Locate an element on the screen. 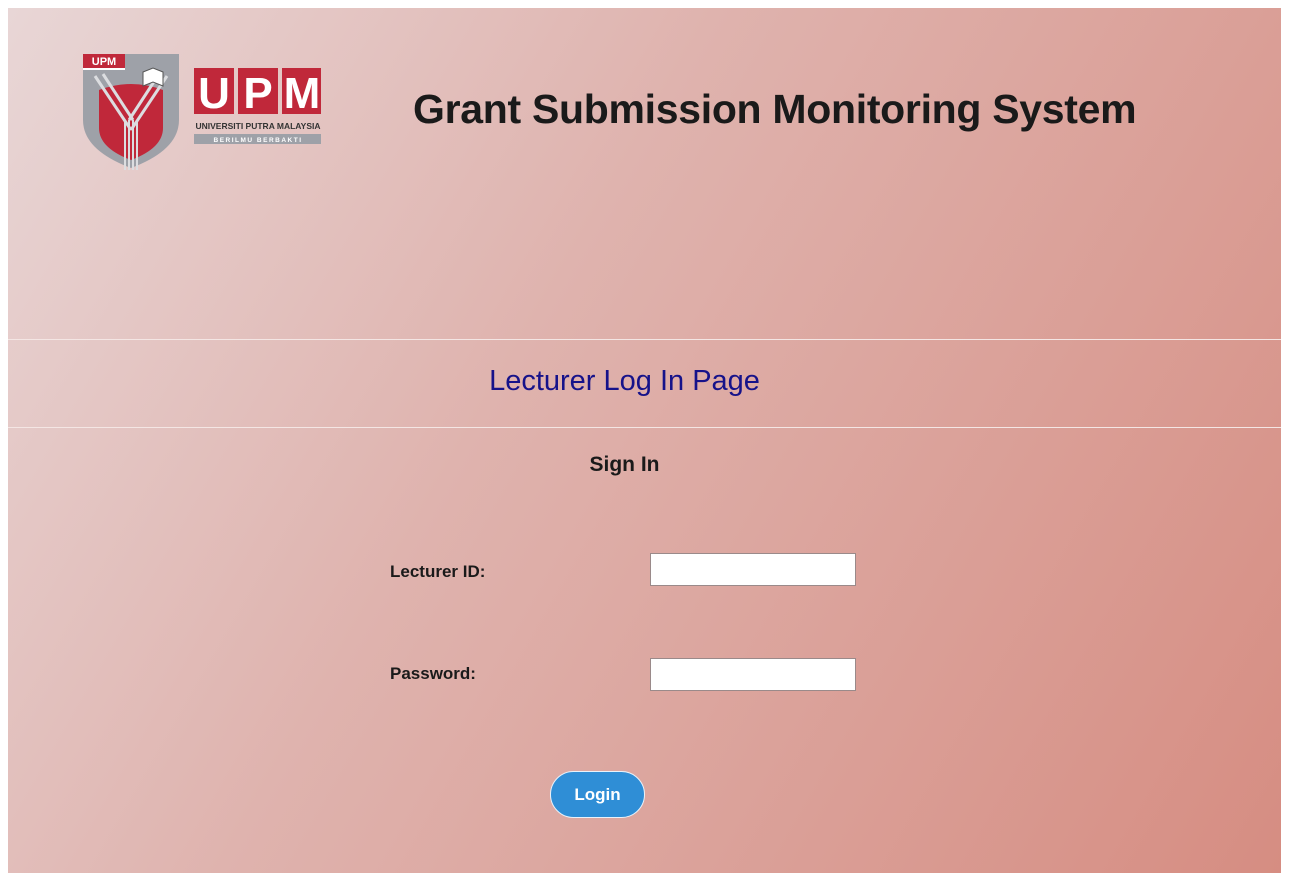 The width and height of the screenshot is (1289, 873). form-title: Sign In is located at coordinates (624, 464).